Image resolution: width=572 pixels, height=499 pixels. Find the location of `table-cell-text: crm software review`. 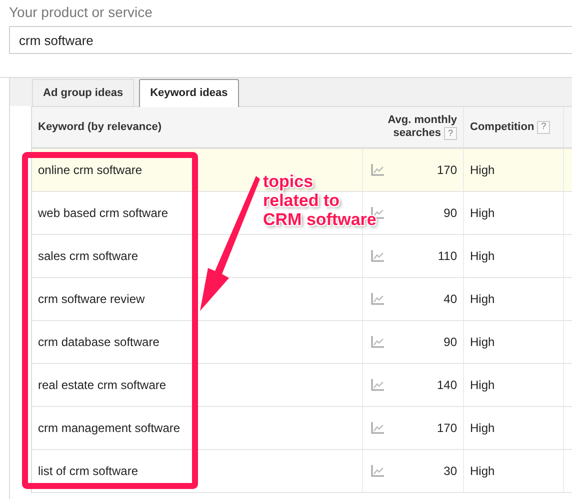

table-cell-text: crm software review is located at coordinates (91, 299).